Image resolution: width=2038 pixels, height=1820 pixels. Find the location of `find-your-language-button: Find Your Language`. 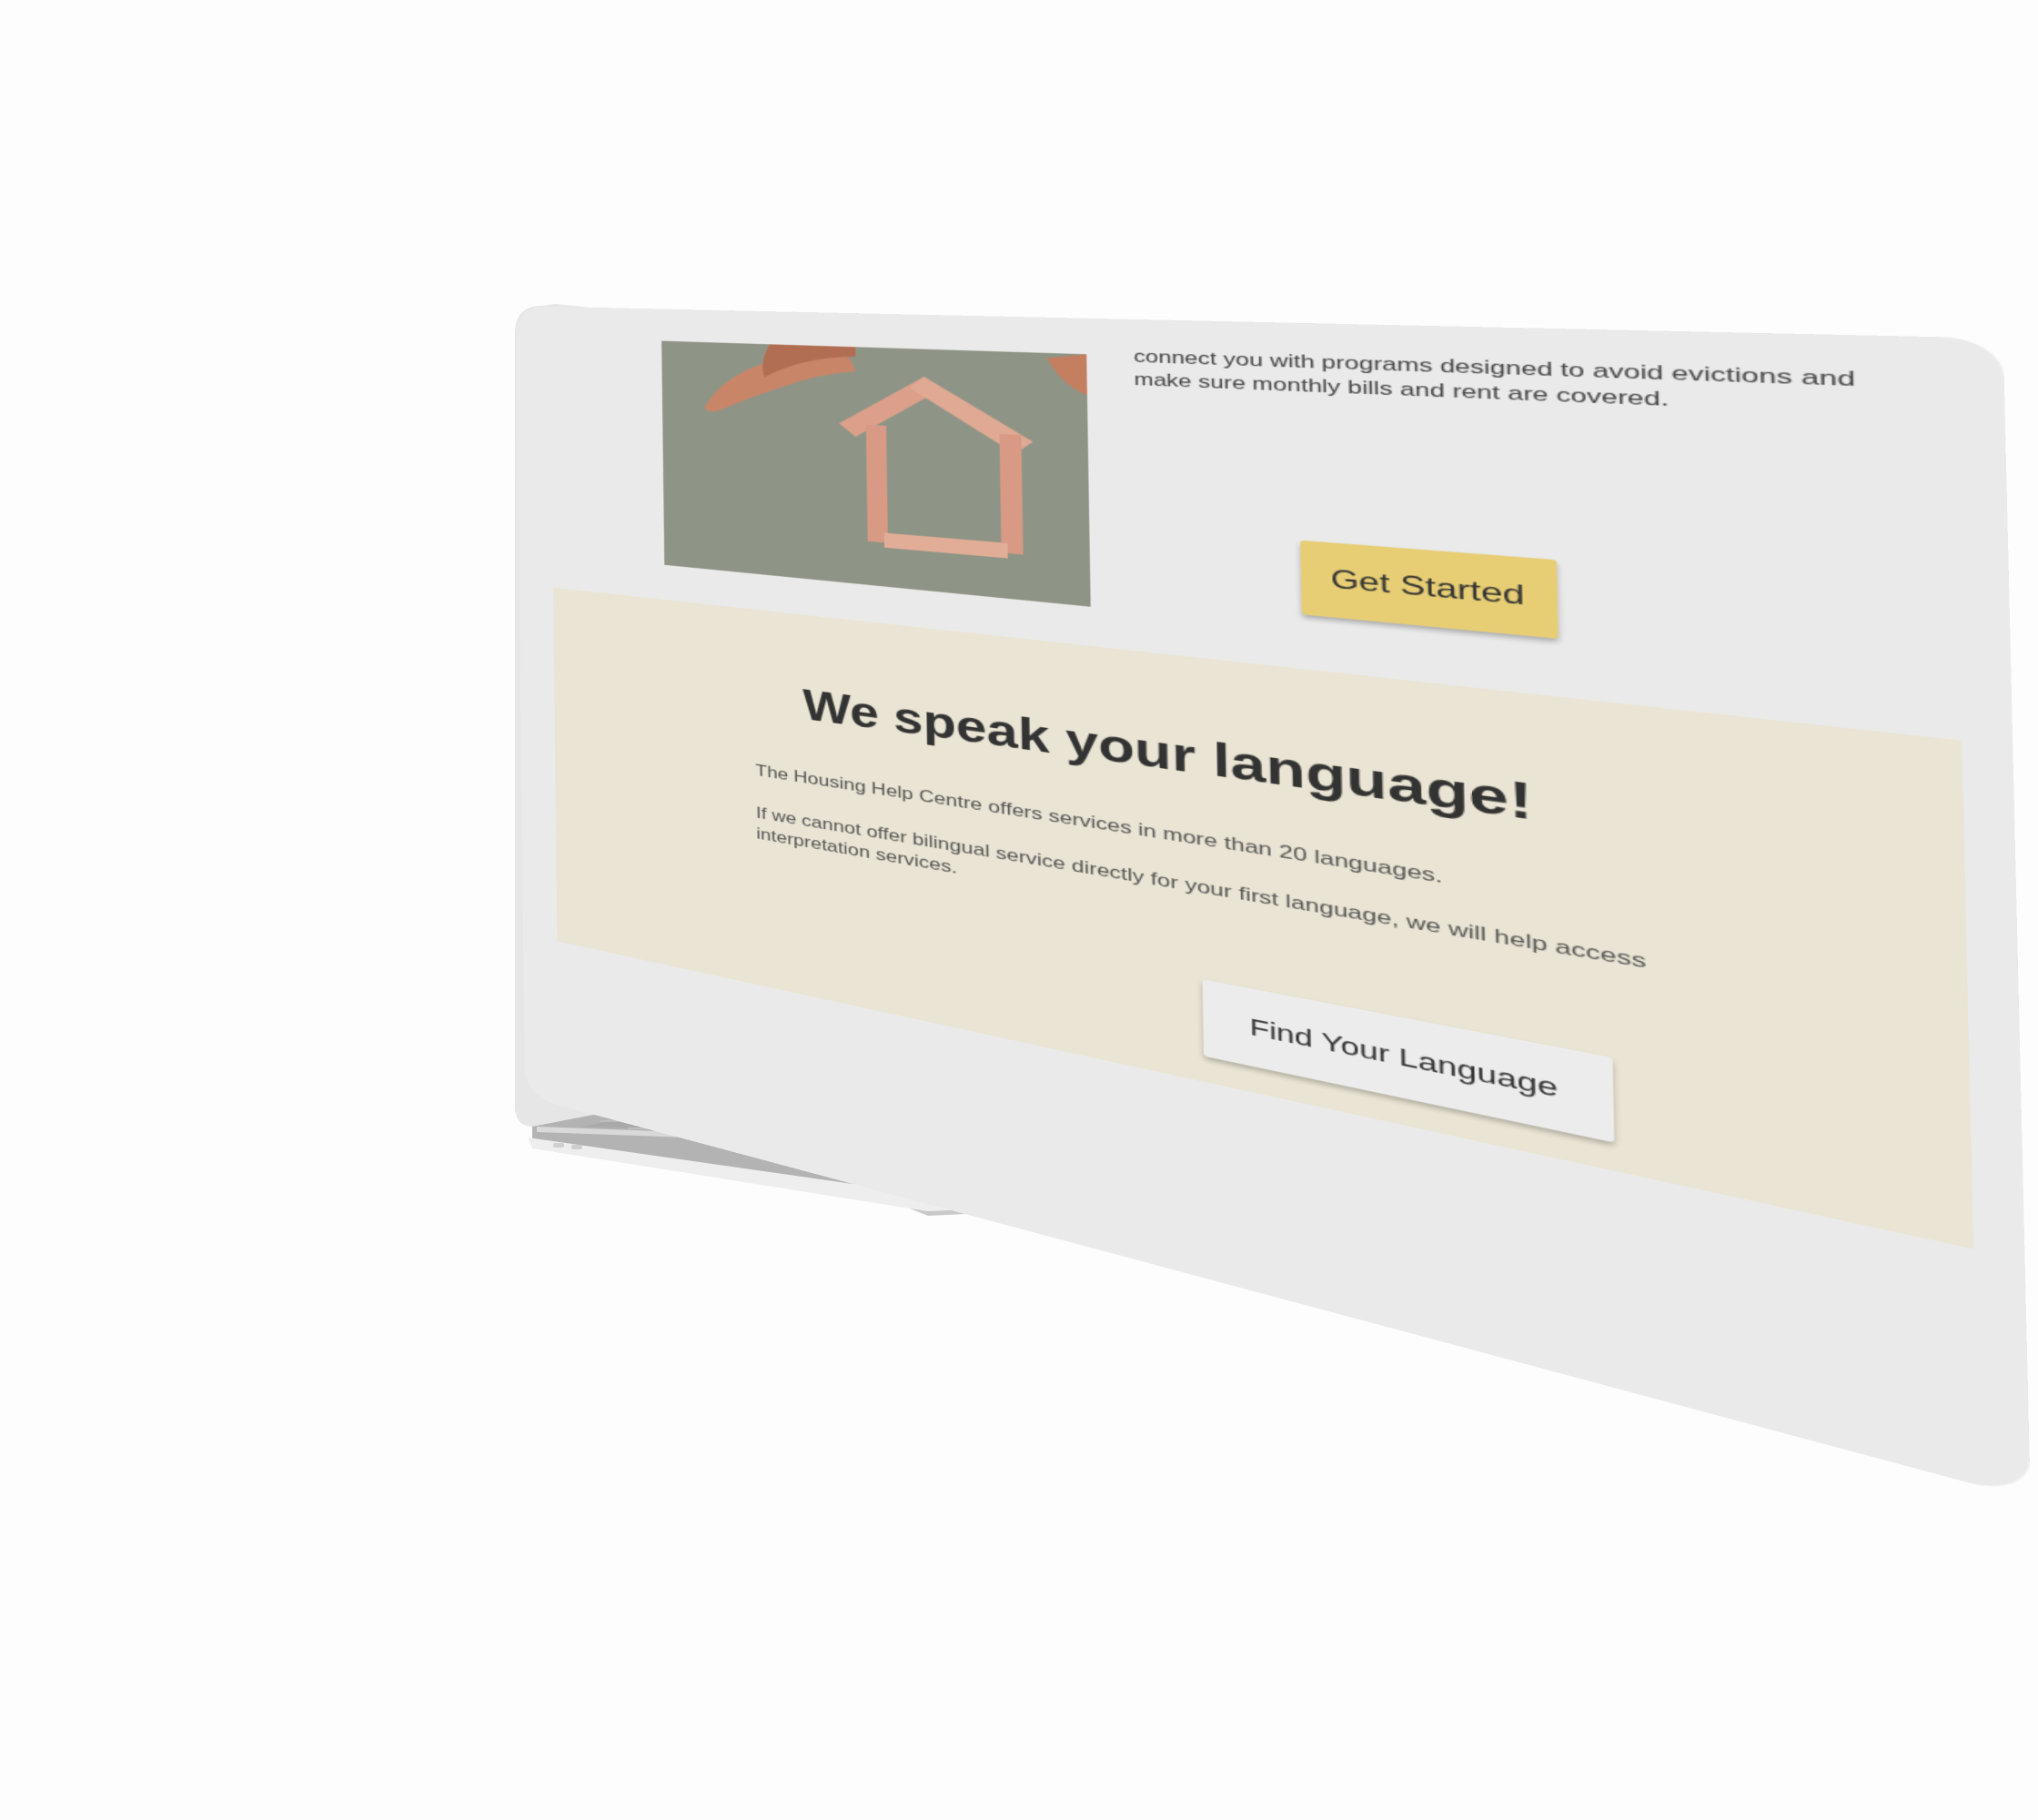

find-your-language-button: Find Your Language is located at coordinates (1408, 1061).